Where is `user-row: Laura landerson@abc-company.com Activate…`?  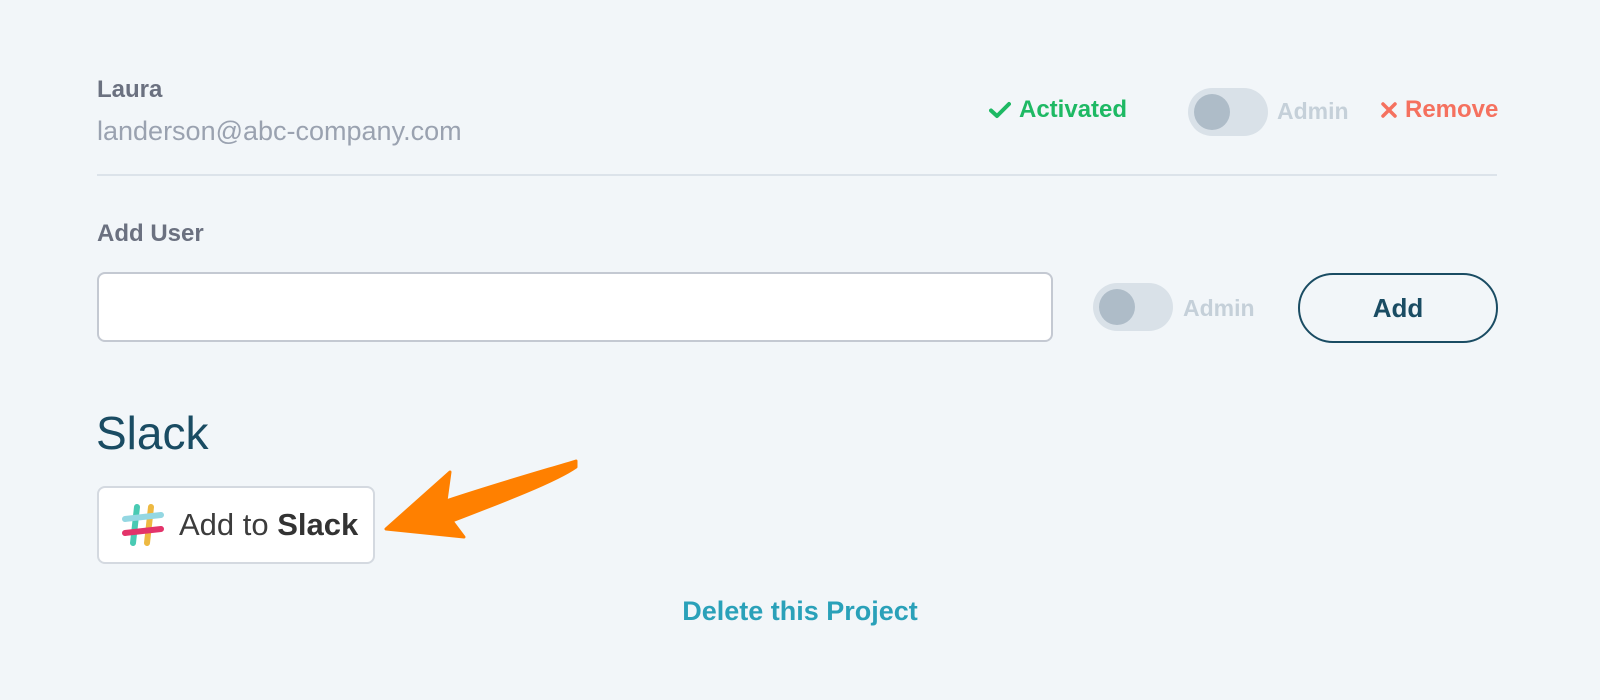 user-row: Laura landerson@abc-company.com Activate… is located at coordinates (797, 123).